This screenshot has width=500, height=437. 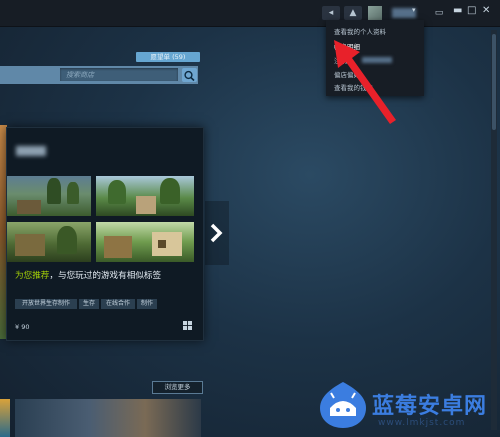 What do you see at coordinates (486, 10) in the screenshot?
I see `close-icon: ✕` at bounding box center [486, 10].